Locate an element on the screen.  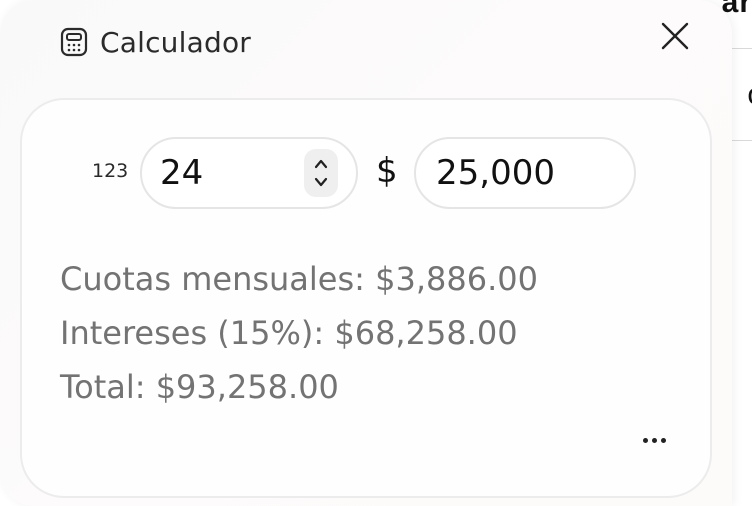
background-text: o is located at coordinates (749, 95).